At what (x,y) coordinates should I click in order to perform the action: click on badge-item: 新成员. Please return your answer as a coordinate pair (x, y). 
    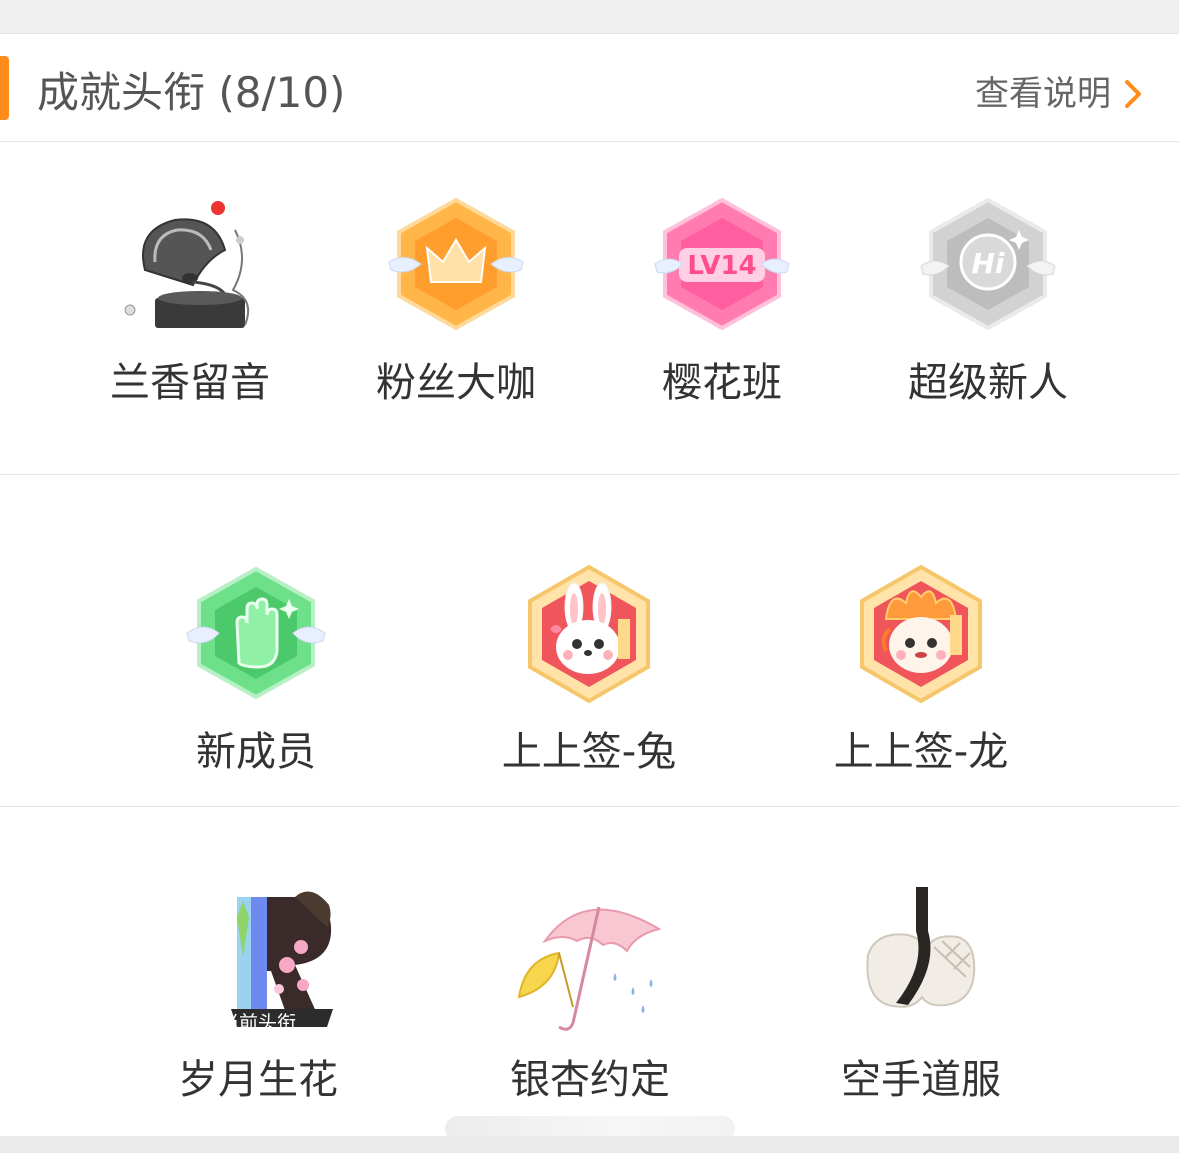
    Looking at the image, I should click on (256, 668).